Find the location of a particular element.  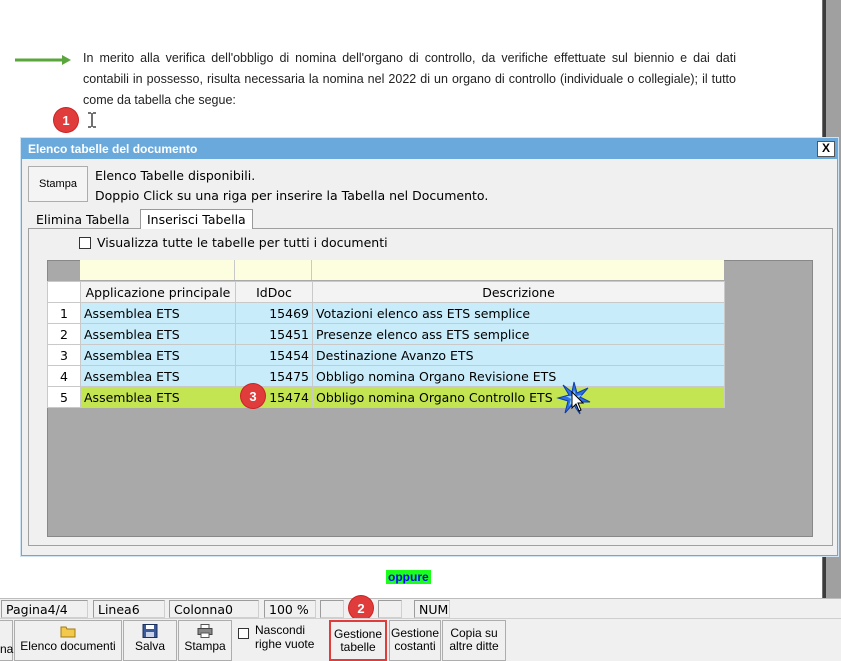

filter-cell-app is located at coordinates (157, 270).